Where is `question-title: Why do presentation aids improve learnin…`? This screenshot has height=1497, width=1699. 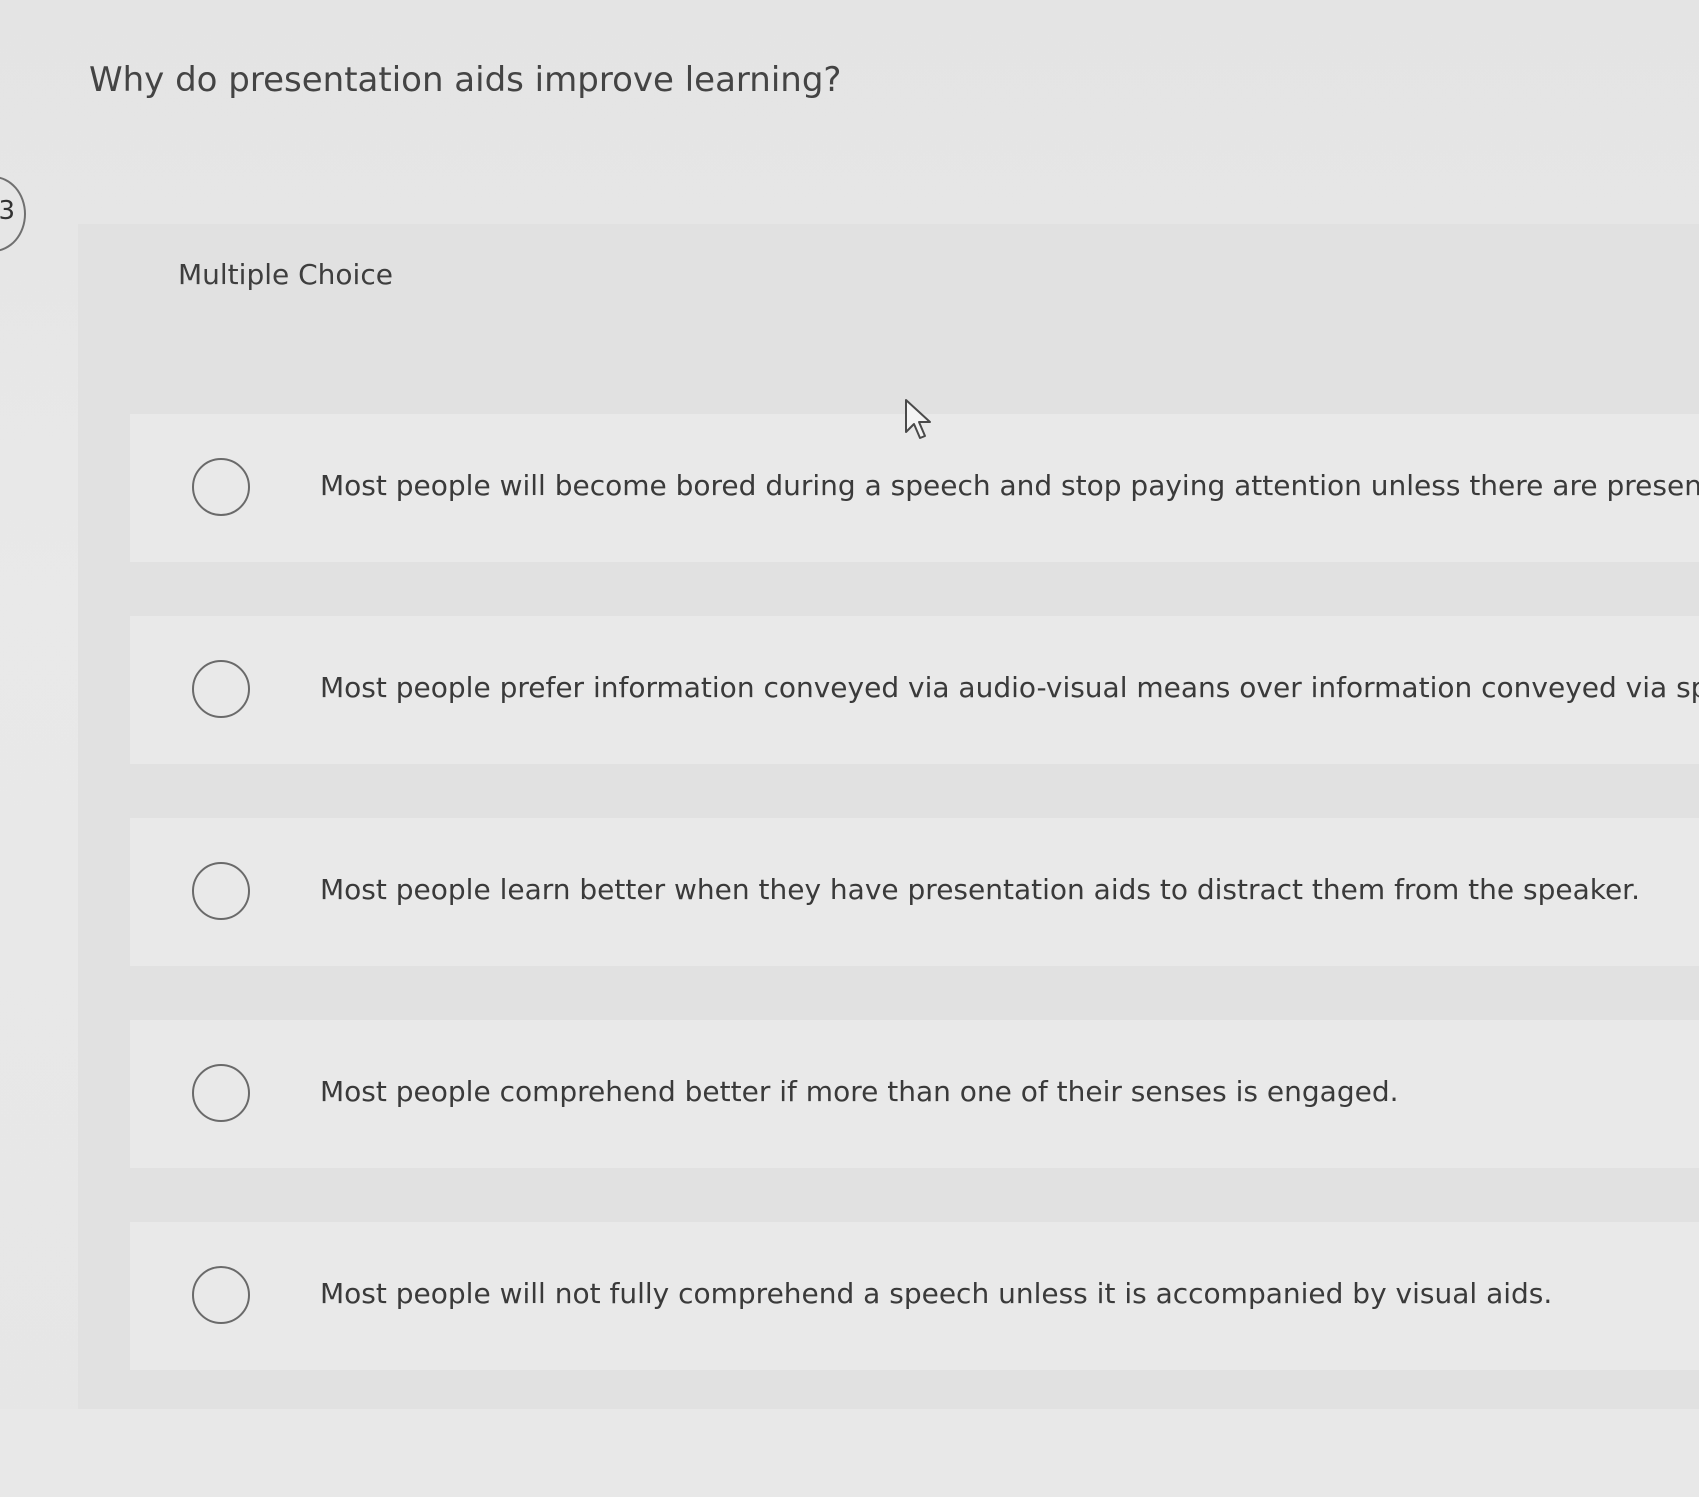 question-title: Why do presentation aids improve learnin… is located at coordinates (465, 80).